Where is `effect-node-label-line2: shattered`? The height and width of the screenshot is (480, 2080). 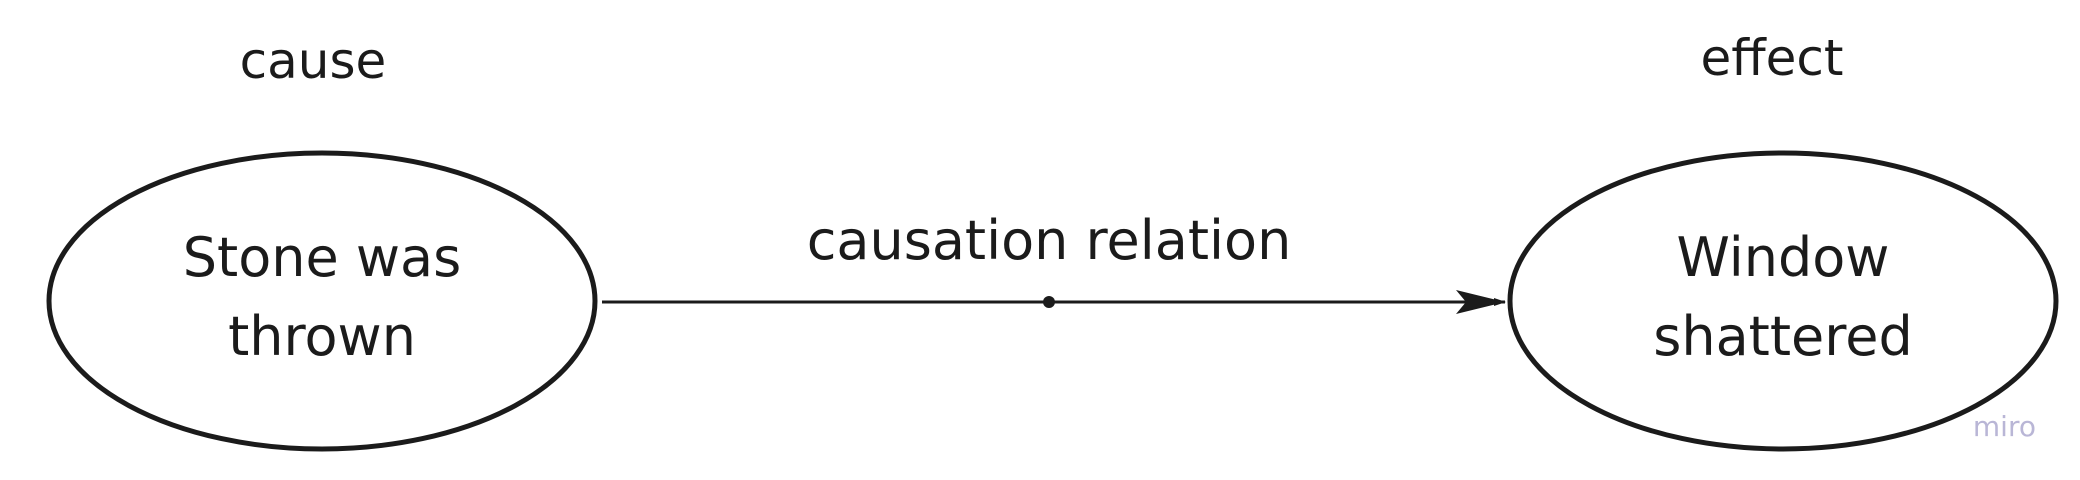
effect-node-label-line2: shattered is located at coordinates (1783, 336).